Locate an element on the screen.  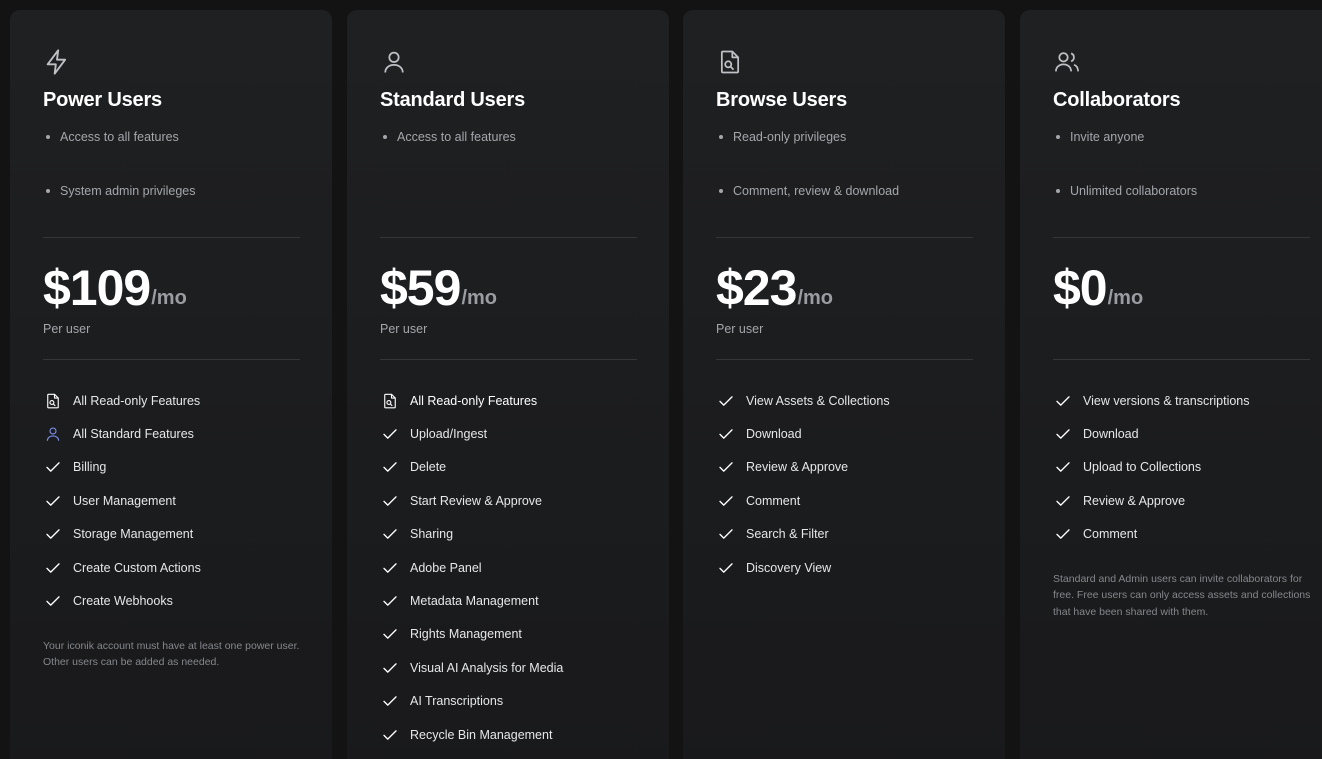
feature-item: Metadata Management is located at coordinates (508, 600).